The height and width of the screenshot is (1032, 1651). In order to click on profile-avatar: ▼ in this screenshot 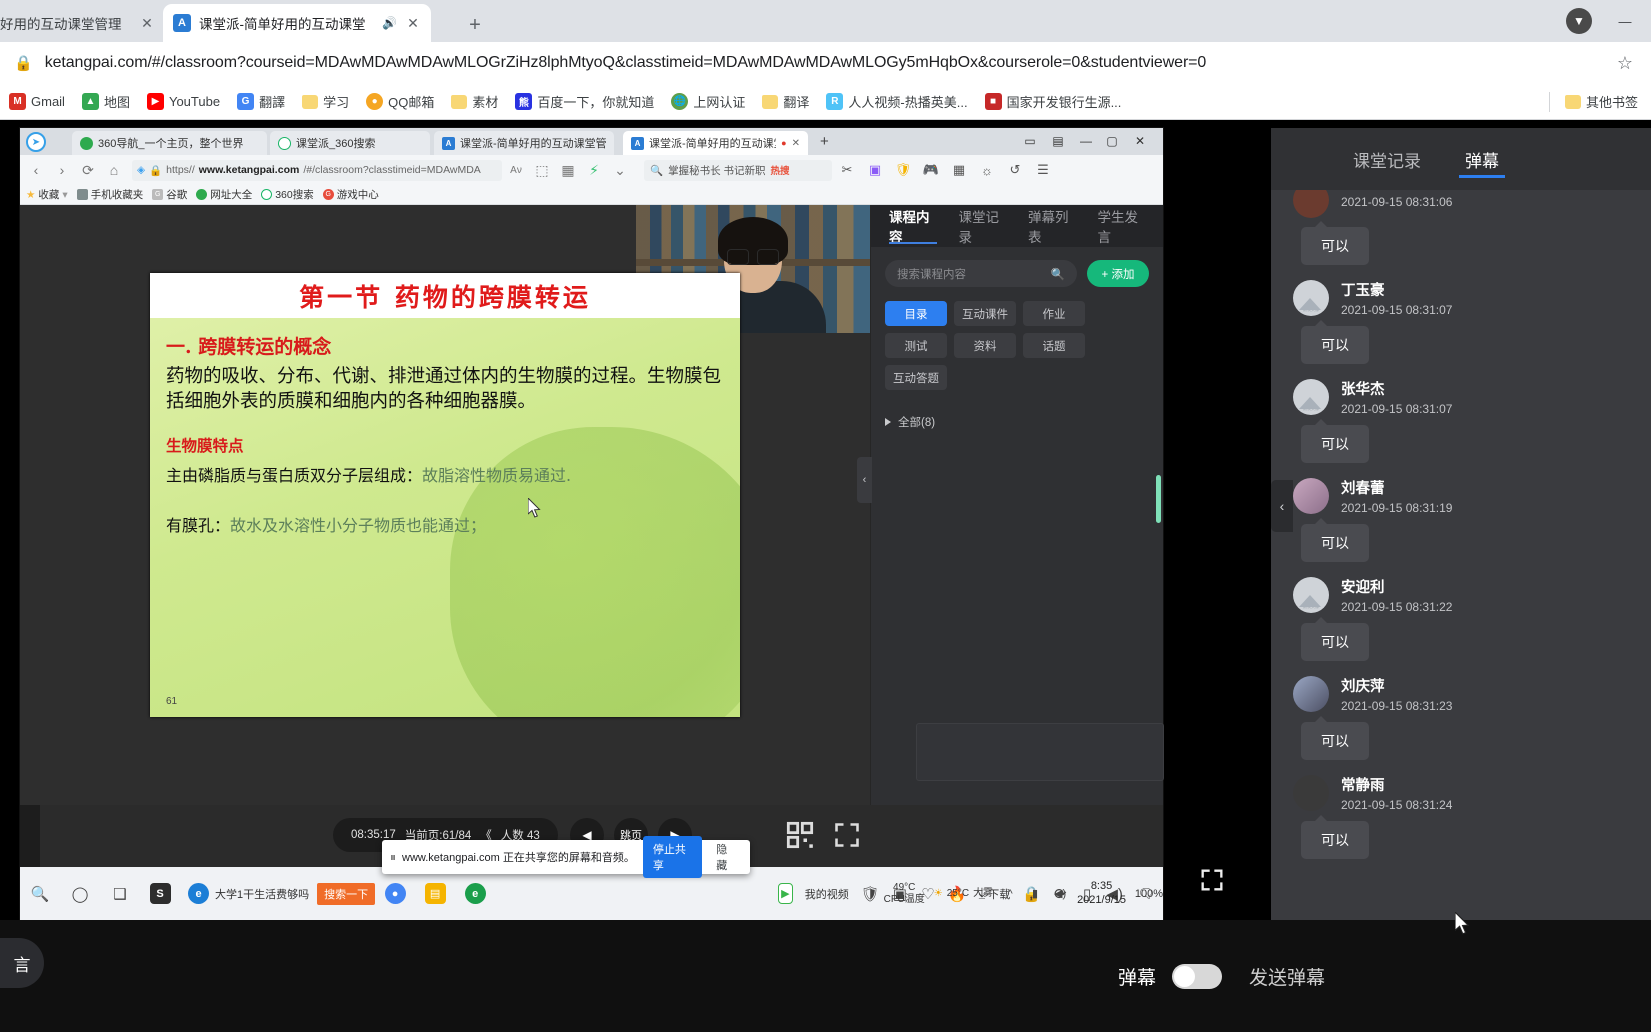, I will do `click(1579, 21)`.